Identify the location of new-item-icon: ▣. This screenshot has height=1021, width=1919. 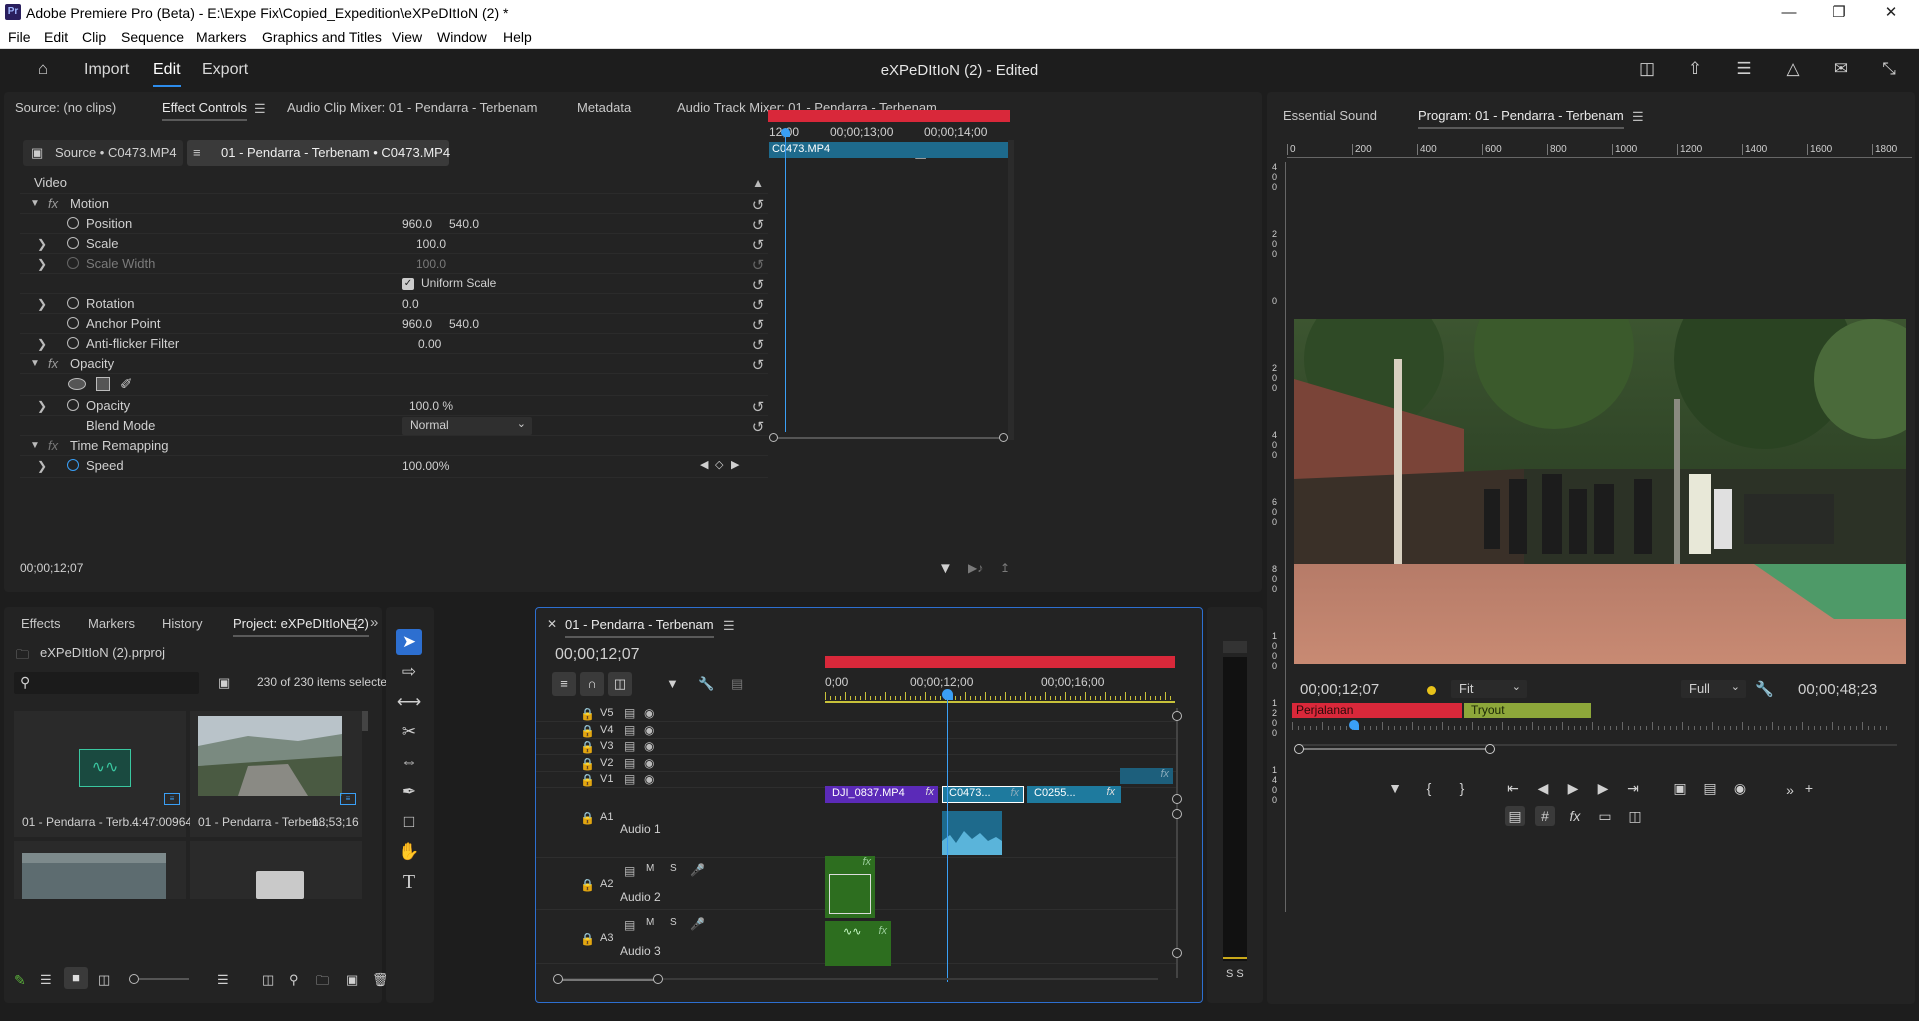
(352, 980).